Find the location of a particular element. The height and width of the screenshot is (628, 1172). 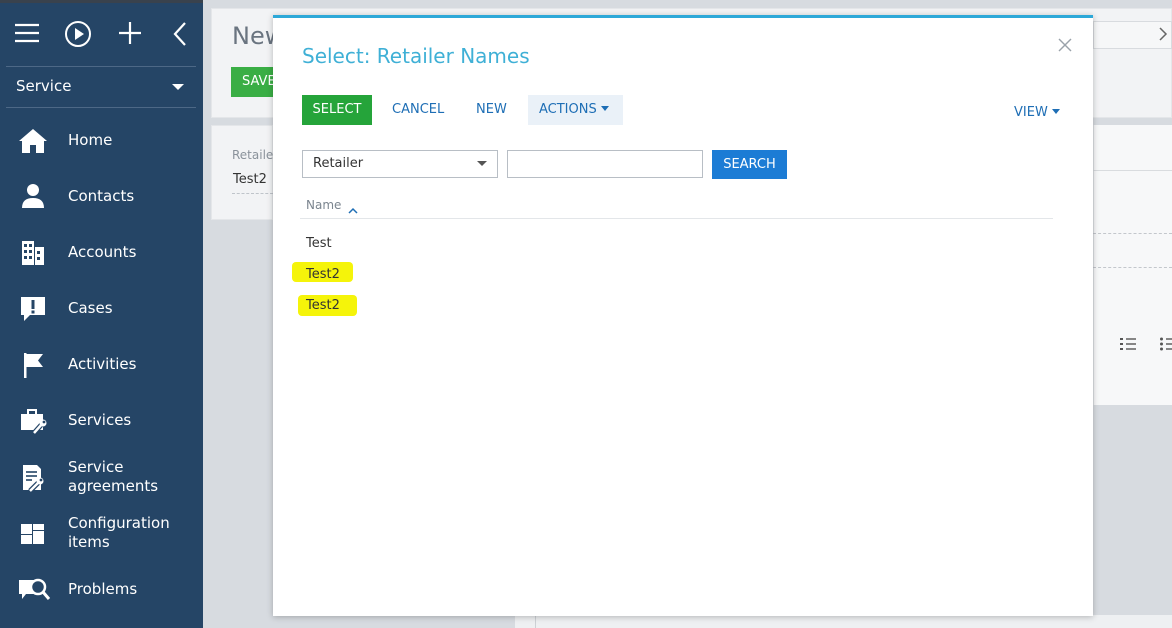

workplace-dropdown: Service is located at coordinates (102, 86).